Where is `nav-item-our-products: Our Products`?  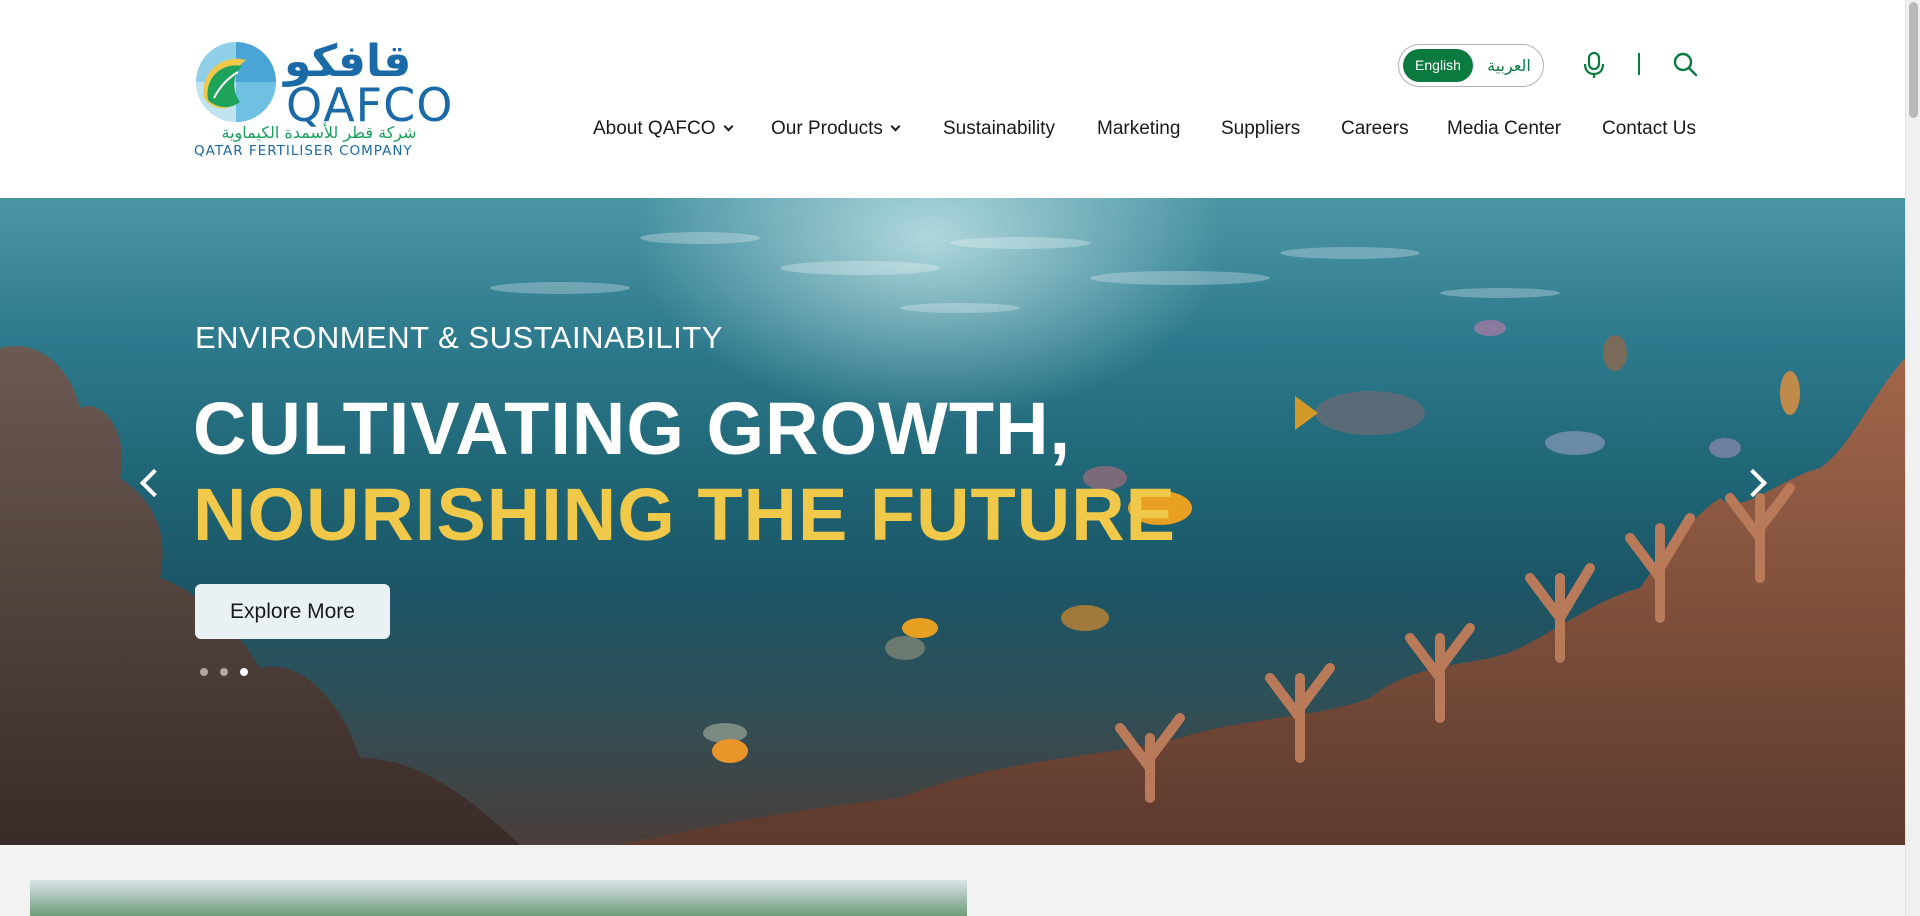
nav-item-our-products: Our Products is located at coordinates (836, 129).